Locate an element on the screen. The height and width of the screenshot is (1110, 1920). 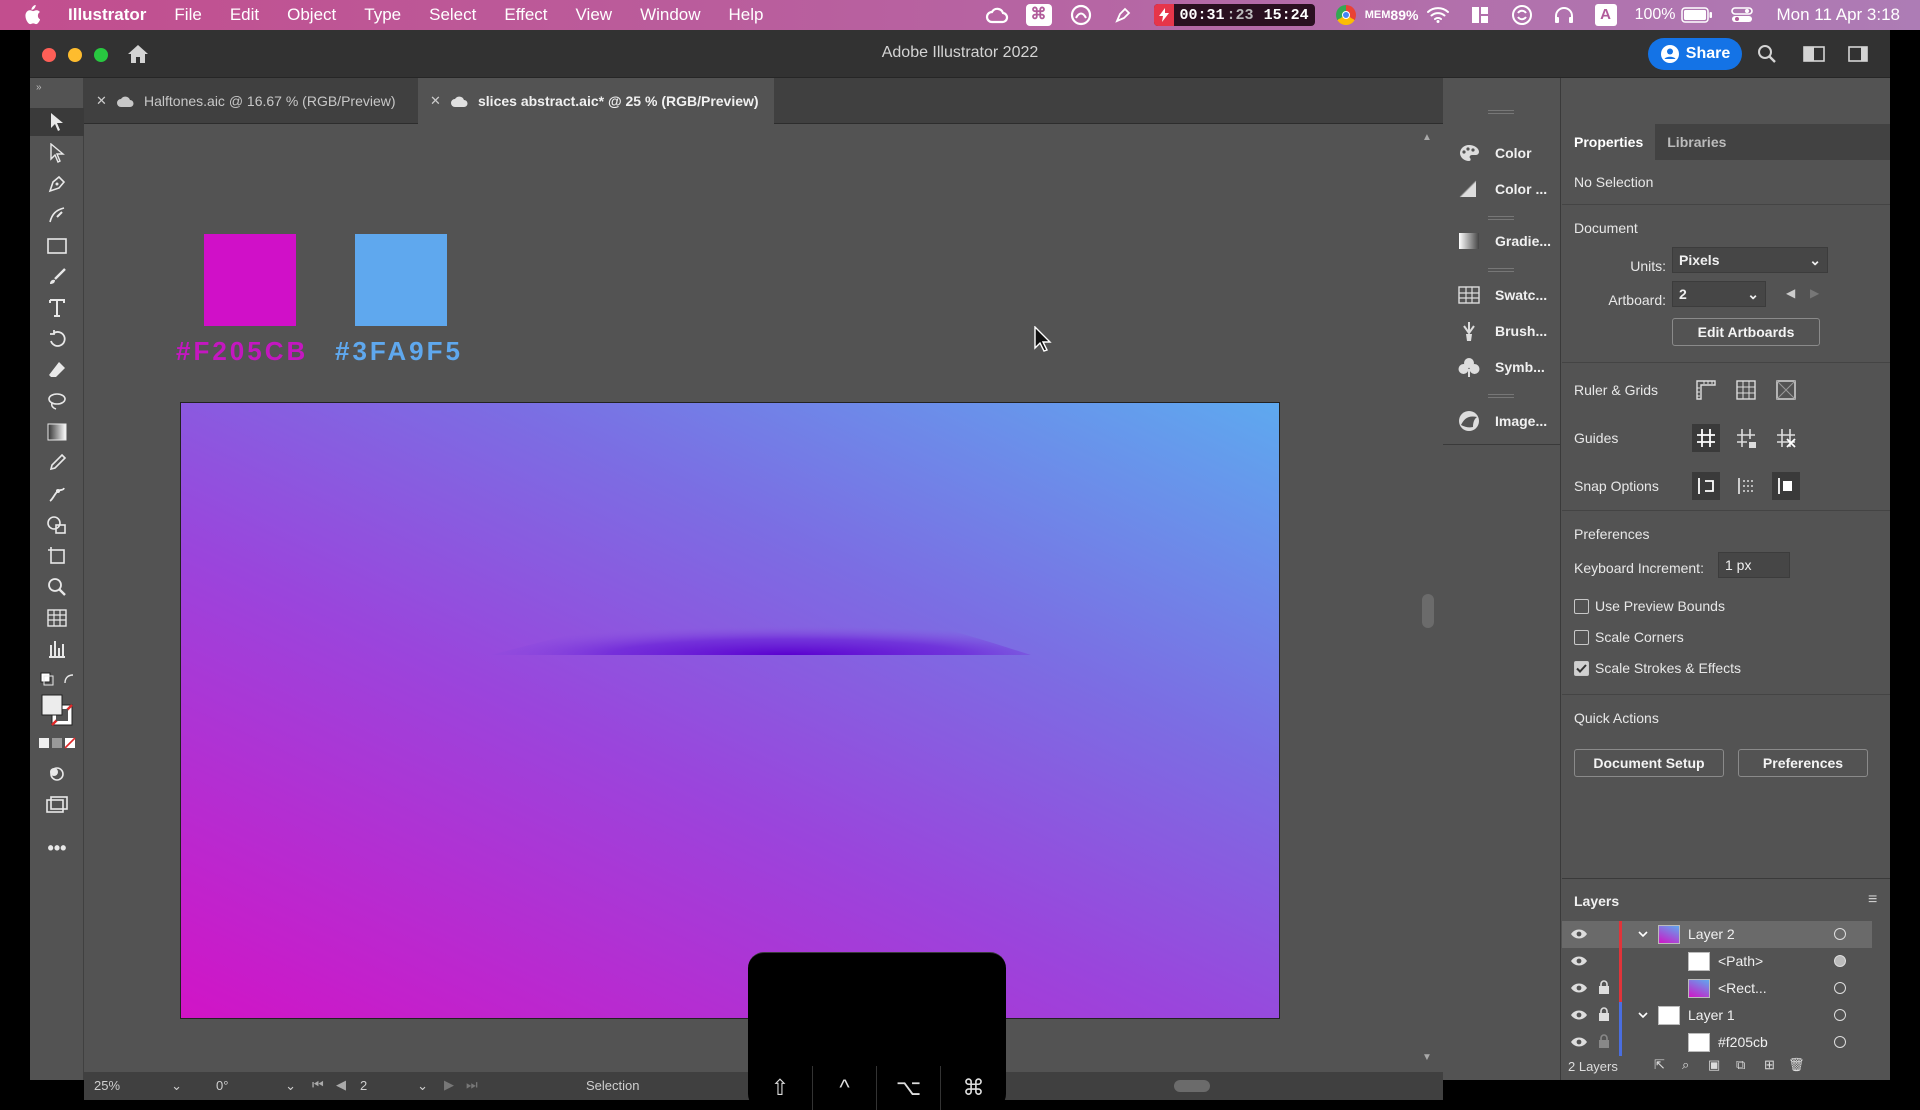
pen-status-icon is located at coordinates (1123, 15).